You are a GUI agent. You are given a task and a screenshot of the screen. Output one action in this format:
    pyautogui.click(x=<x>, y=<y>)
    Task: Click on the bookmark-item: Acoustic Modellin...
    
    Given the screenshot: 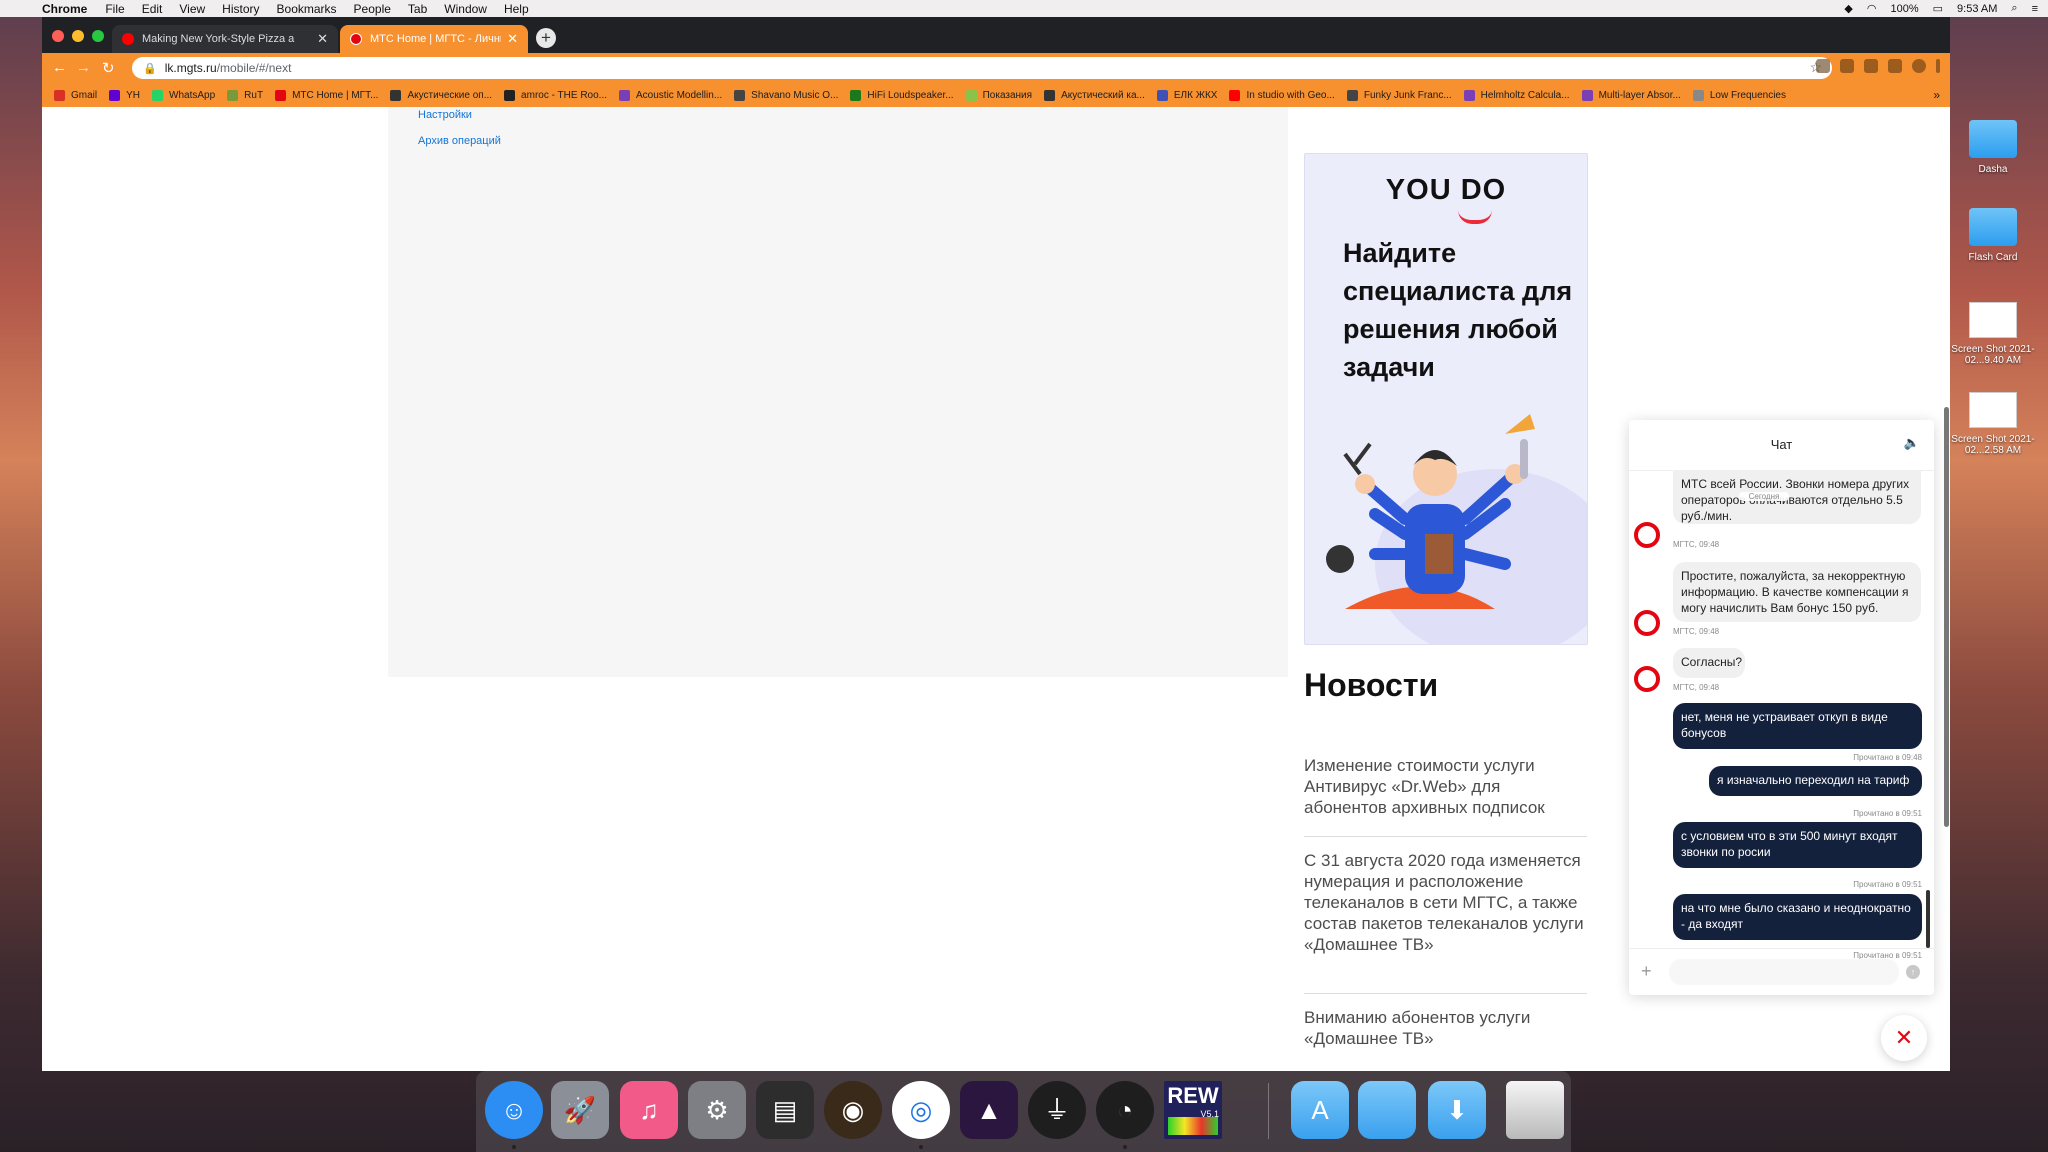 What is the action you would take?
    pyautogui.click(x=670, y=95)
    